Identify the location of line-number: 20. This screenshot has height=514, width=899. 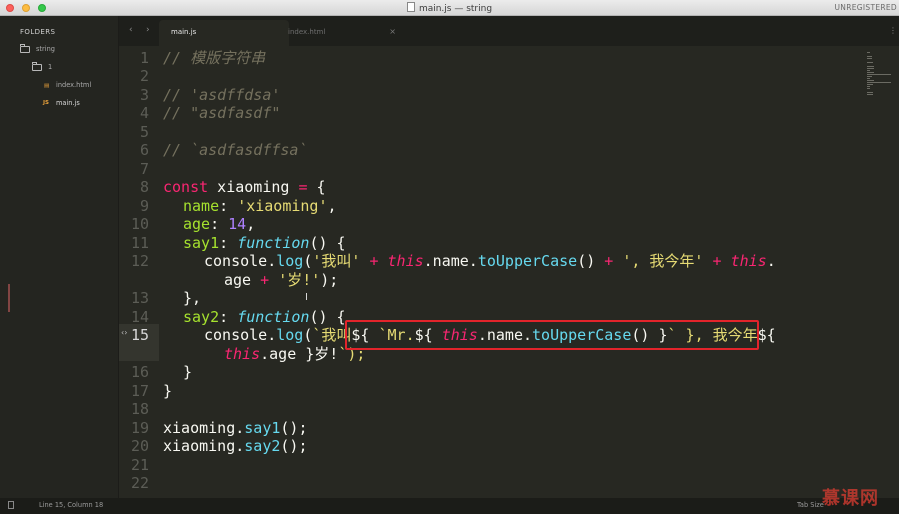
(139, 446).